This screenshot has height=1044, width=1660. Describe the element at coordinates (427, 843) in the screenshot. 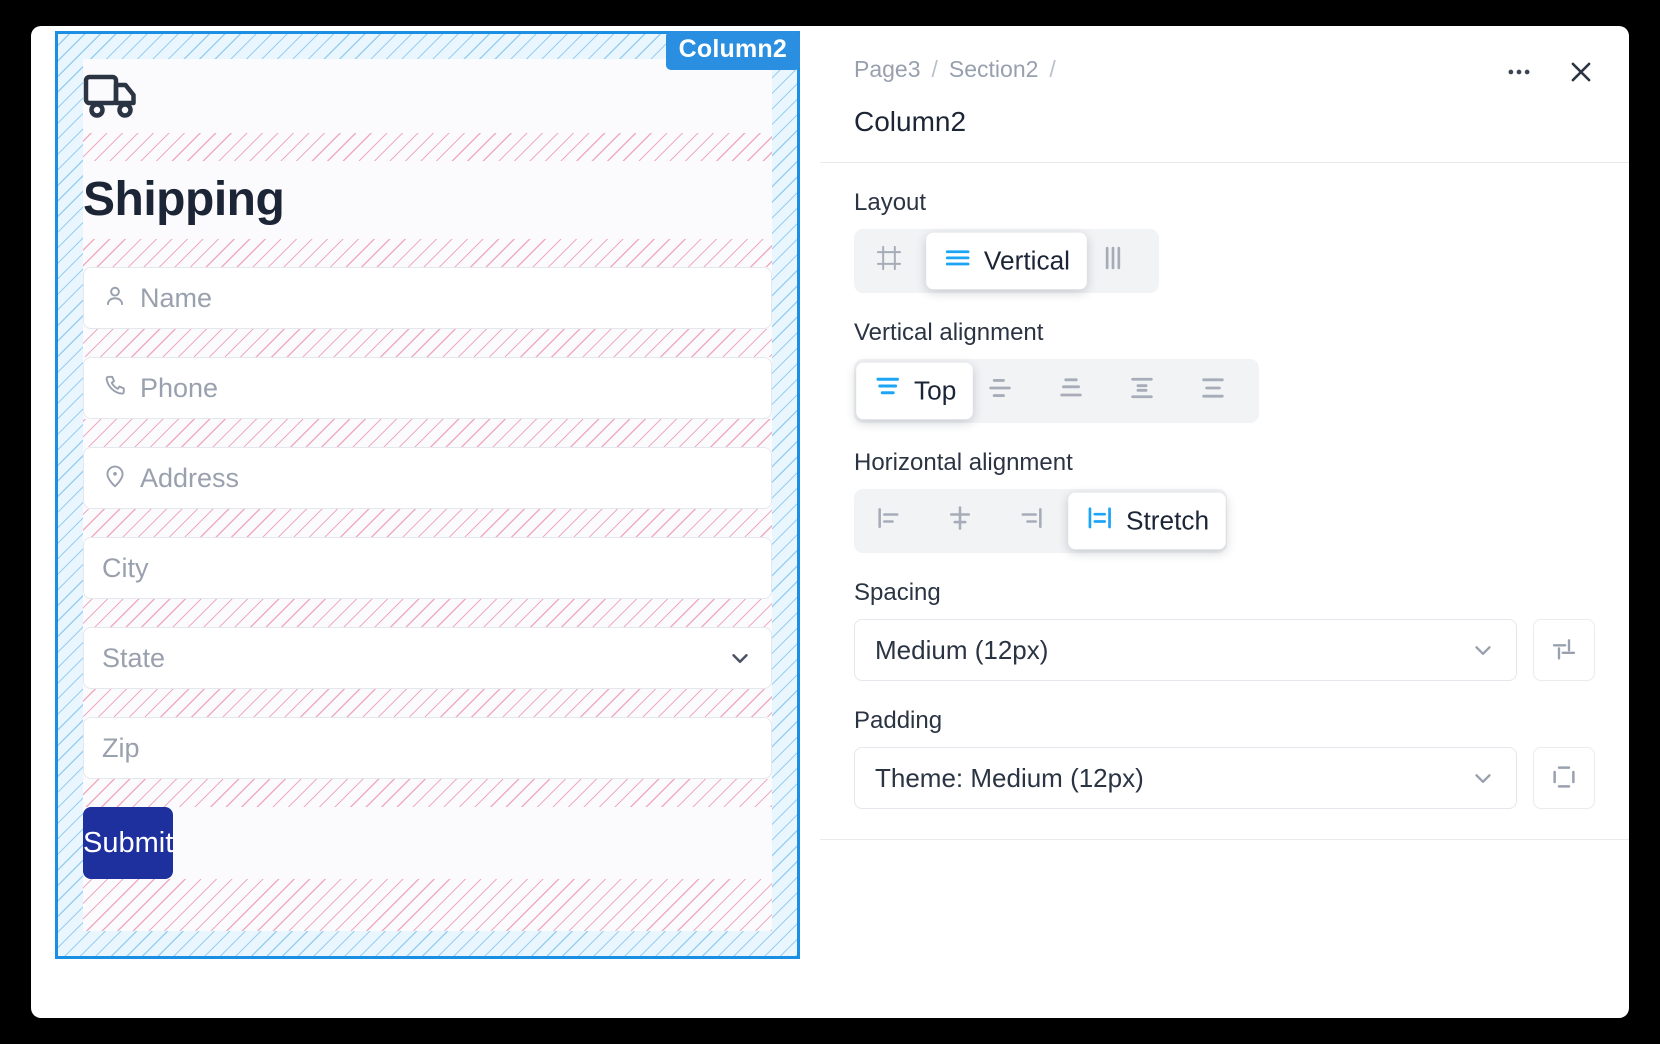

I see `submit-wrapper: Submit` at that location.